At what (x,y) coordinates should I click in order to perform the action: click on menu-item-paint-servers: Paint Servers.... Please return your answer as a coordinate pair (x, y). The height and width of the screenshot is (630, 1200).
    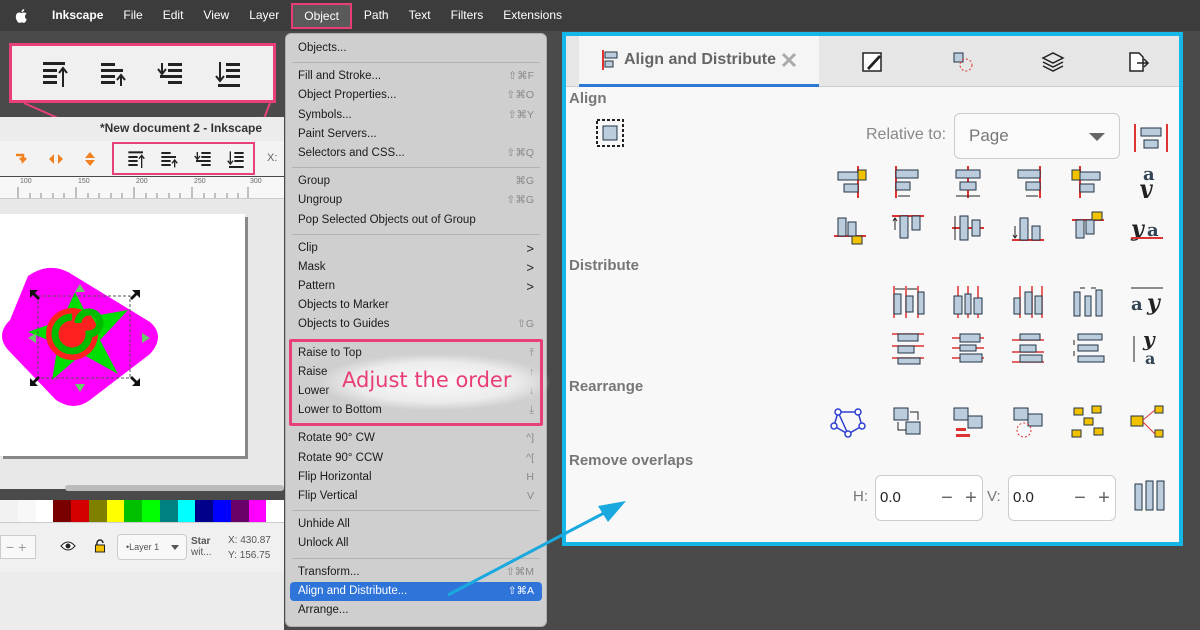
    Looking at the image, I should click on (416, 134).